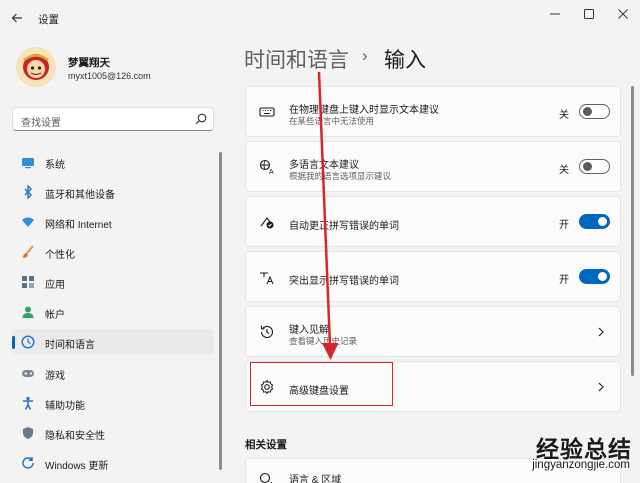  Describe the element at coordinates (113, 252) in the screenshot. I see `sidebar-item-personalization: 个性化` at that location.